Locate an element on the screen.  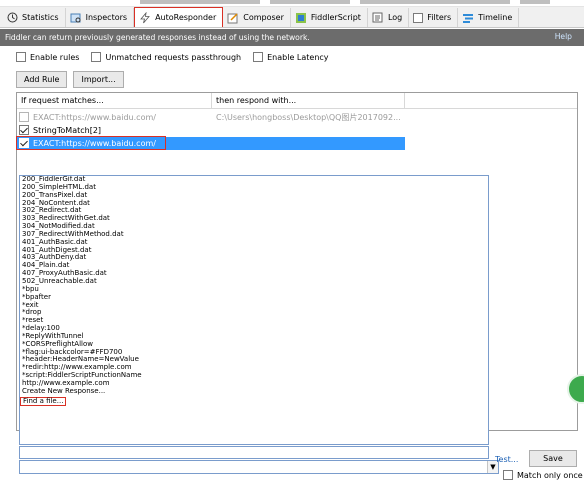
enable-rules-option: Enable rules is located at coordinates (47, 57).